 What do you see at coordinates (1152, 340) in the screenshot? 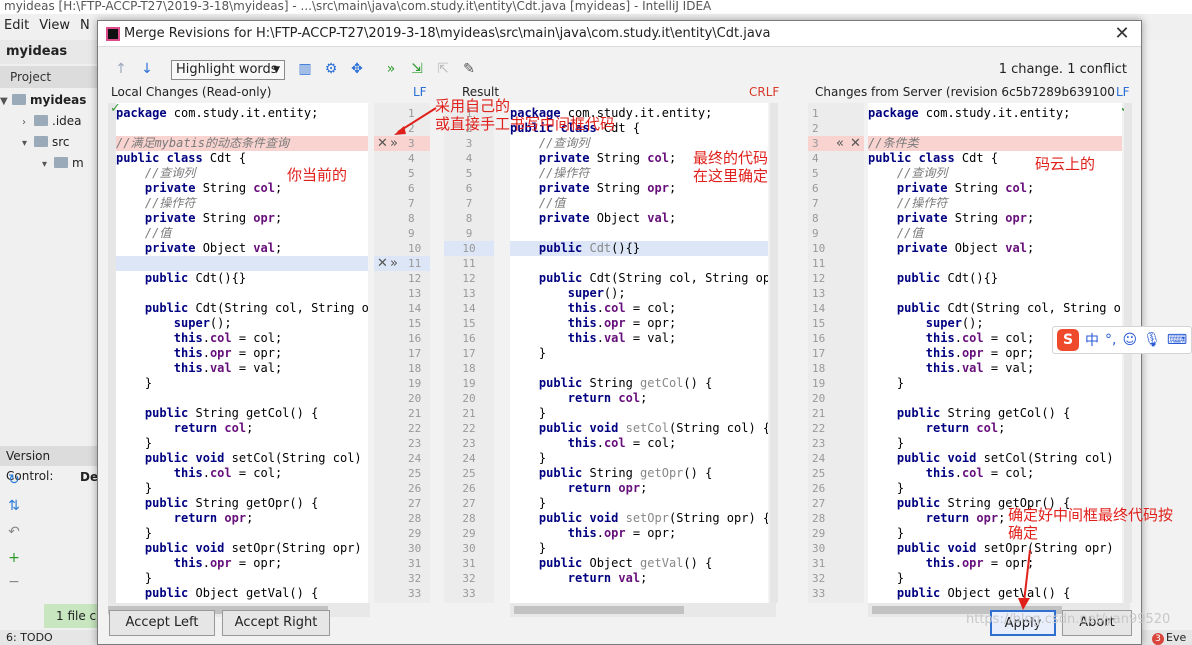
I see `microphone-icon: 🎙` at bounding box center [1152, 340].